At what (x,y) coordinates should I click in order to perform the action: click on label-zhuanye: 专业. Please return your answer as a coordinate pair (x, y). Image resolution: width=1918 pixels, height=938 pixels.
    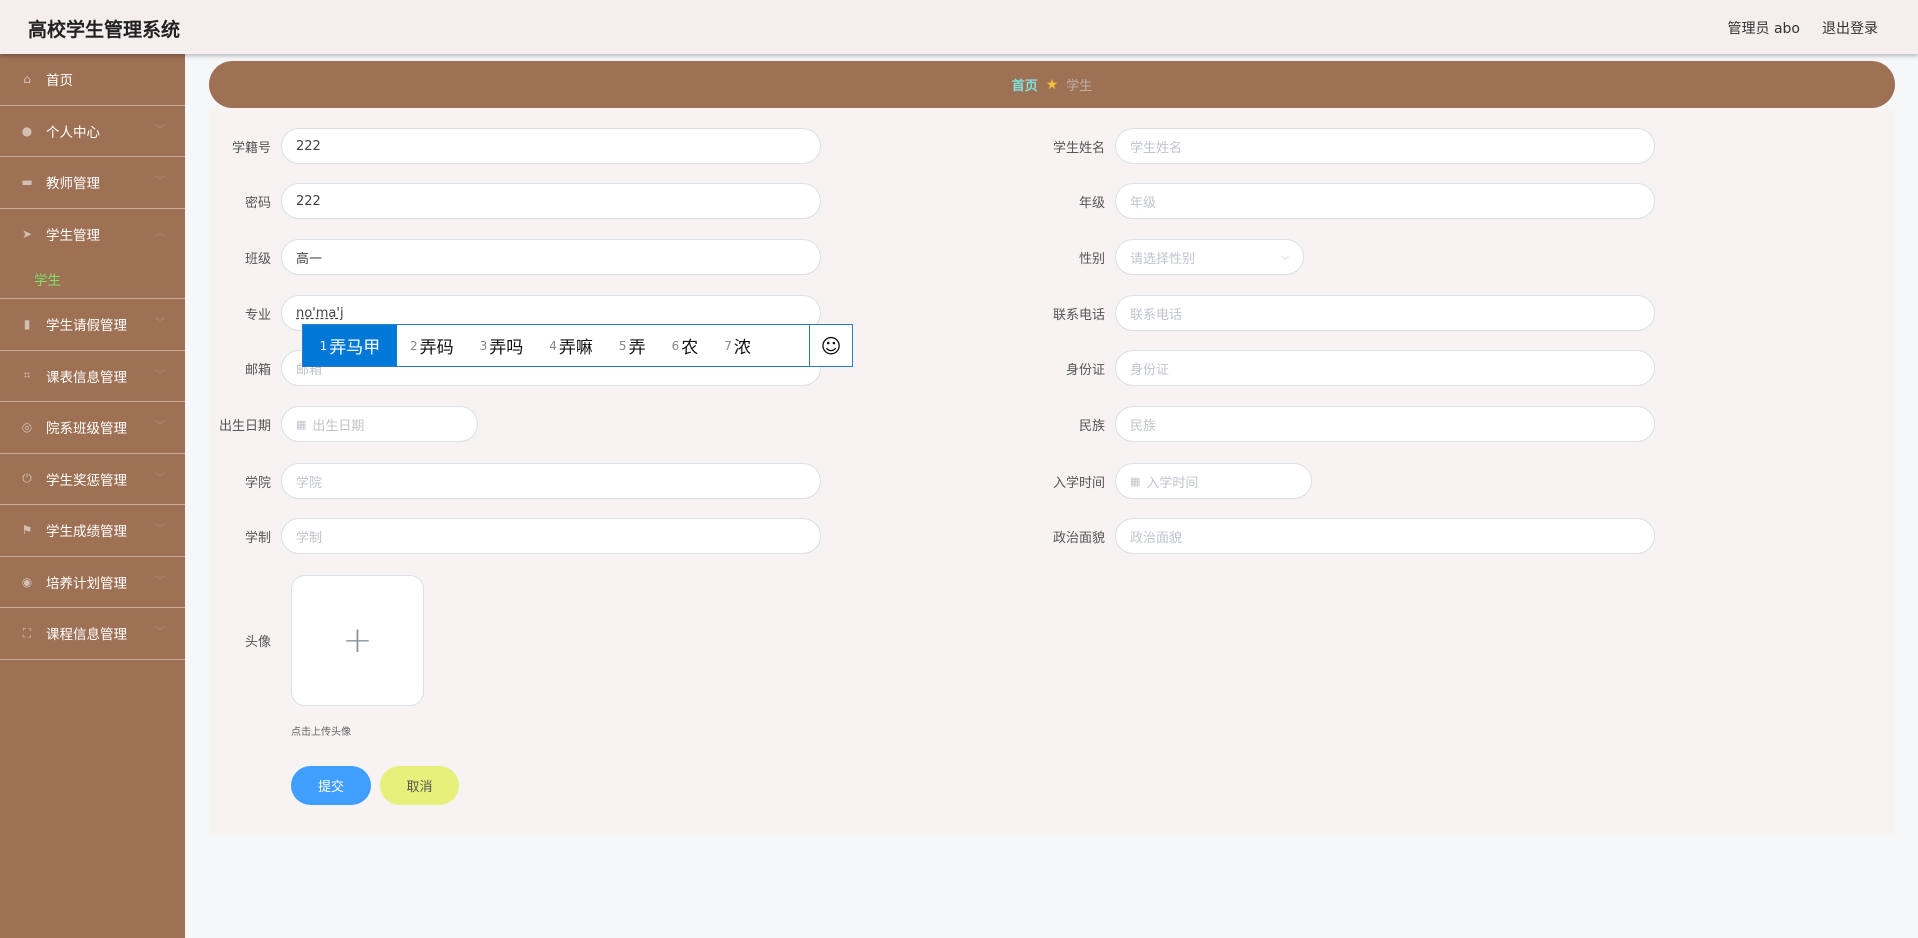
    Looking at the image, I should click on (257, 315).